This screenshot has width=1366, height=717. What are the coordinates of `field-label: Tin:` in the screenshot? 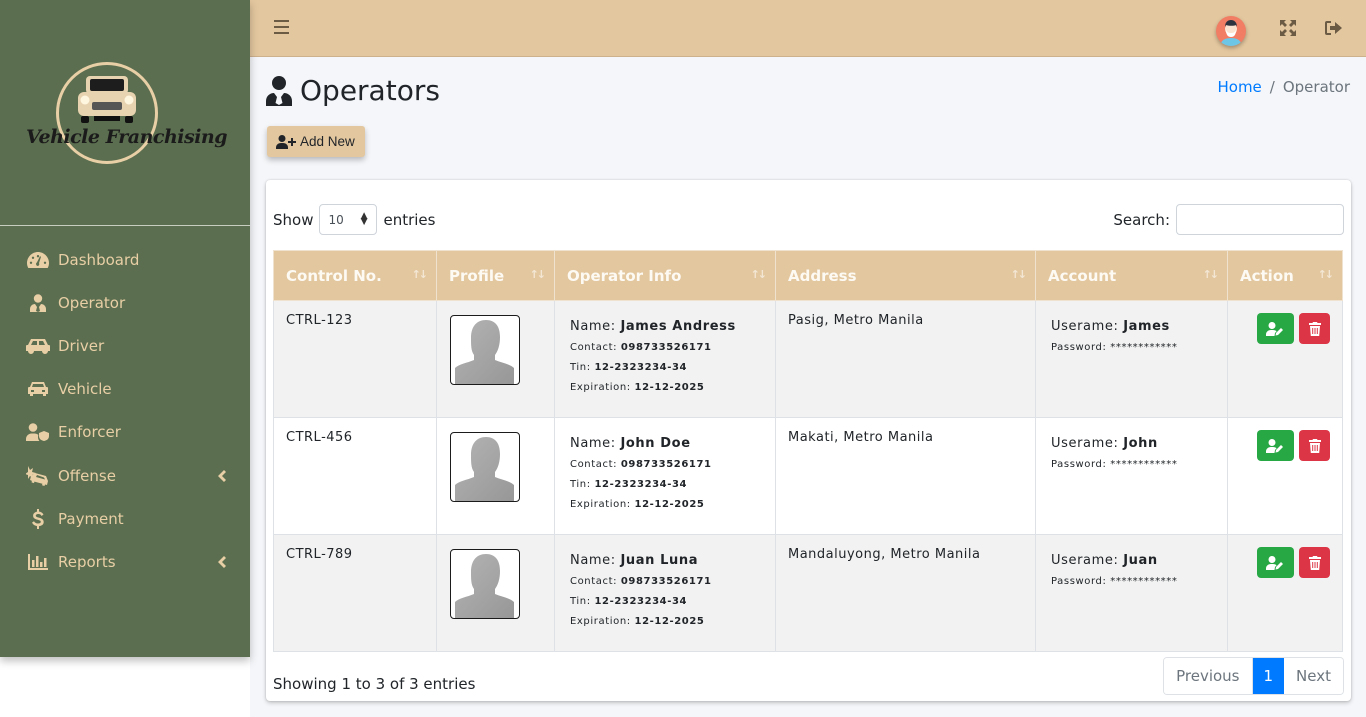 It's located at (580, 601).